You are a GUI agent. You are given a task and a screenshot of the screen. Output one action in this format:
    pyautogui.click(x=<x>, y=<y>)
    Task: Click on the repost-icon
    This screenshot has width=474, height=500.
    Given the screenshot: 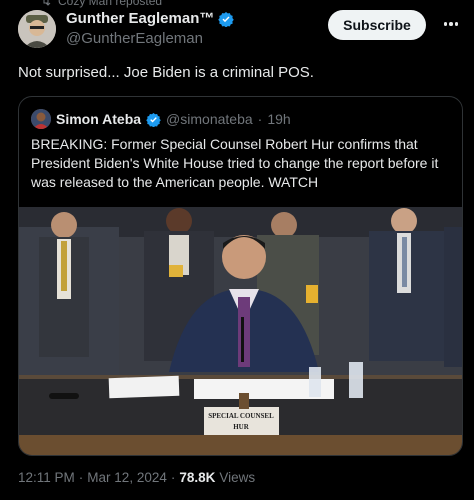 What is the action you would take?
    pyautogui.click(x=47, y=3)
    